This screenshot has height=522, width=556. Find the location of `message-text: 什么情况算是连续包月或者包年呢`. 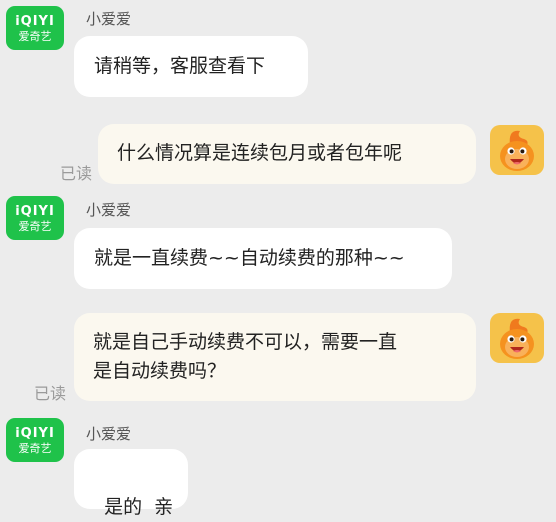

message-text: 什么情况算是连续包月或者包年呢 is located at coordinates (260, 153).